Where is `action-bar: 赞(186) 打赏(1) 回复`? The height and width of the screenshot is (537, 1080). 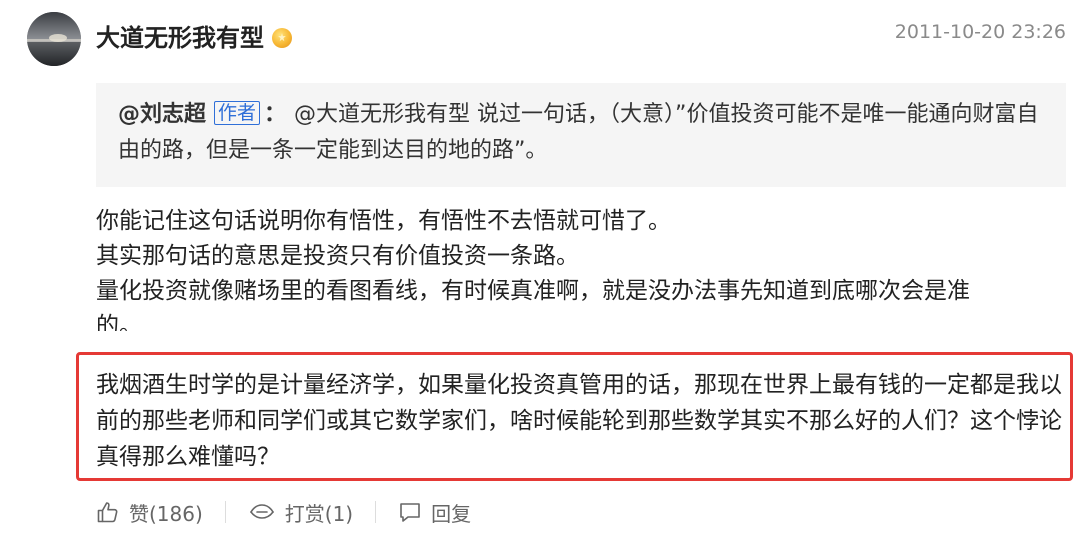 action-bar: 赞(186) 打赏(1) 回复 is located at coordinates (283, 512).